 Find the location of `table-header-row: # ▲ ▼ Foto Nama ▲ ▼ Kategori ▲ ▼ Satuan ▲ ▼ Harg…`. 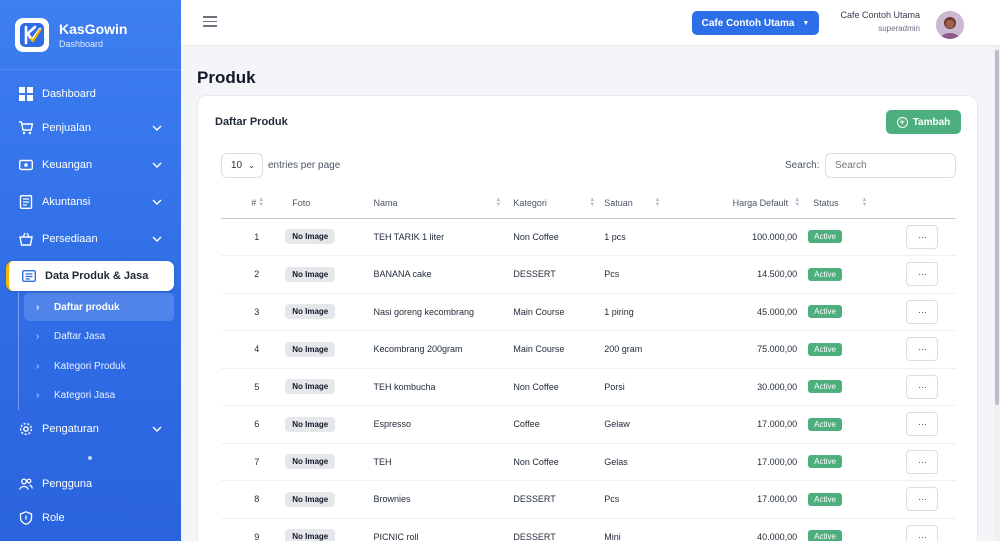

table-header-row: # ▲ ▼ Foto Nama ▲ ▼ Kategori ▲ ▼ Satuan ▲ ▼ Harg… is located at coordinates (588, 203).